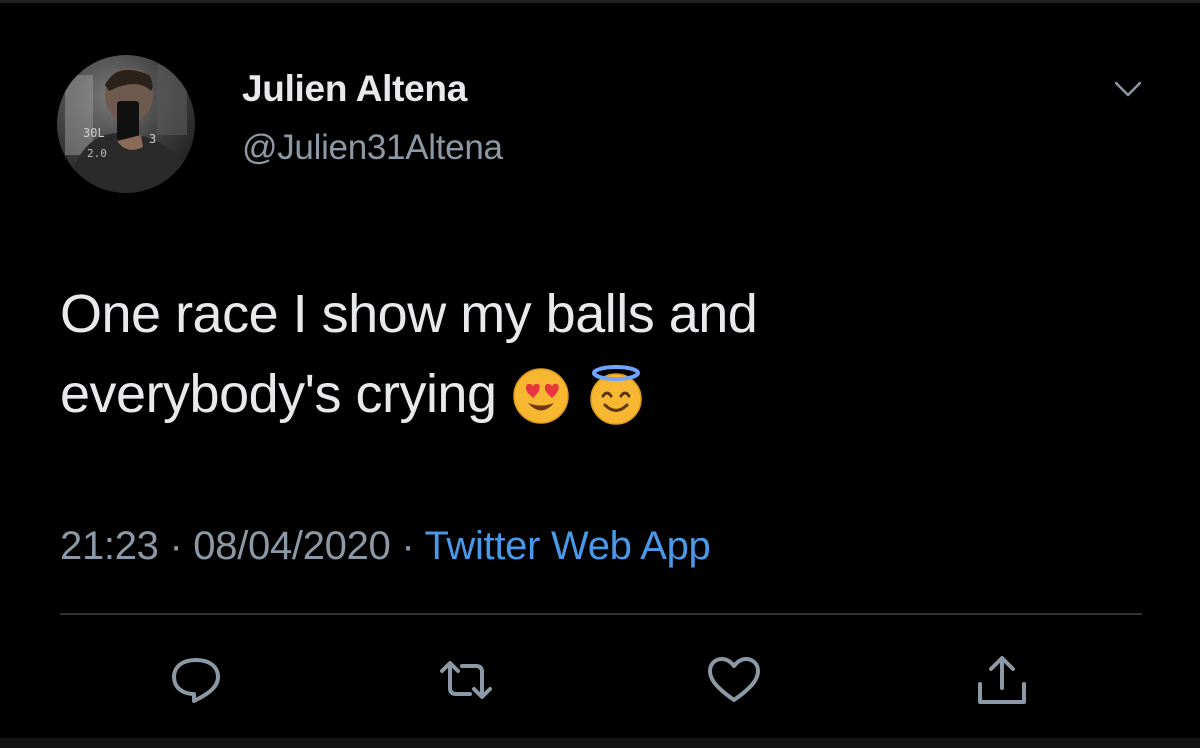  What do you see at coordinates (372, 148) in the screenshot?
I see `author-handle: @Julien31Altena` at bounding box center [372, 148].